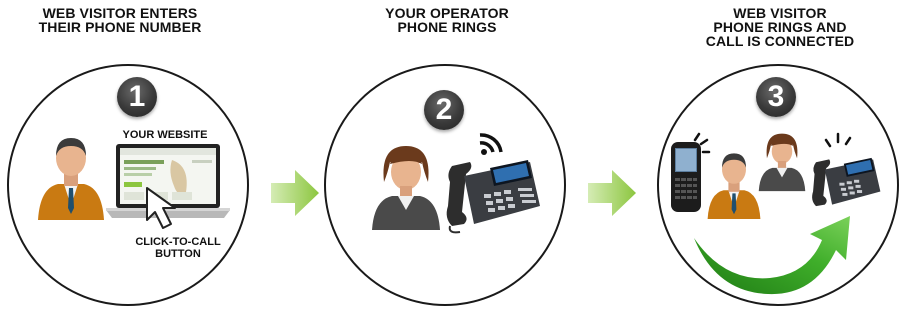 This screenshot has height=315, width=900. Describe the element at coordinates (691, 172) in the screenshot. I see `smartphone-icon` at that location.